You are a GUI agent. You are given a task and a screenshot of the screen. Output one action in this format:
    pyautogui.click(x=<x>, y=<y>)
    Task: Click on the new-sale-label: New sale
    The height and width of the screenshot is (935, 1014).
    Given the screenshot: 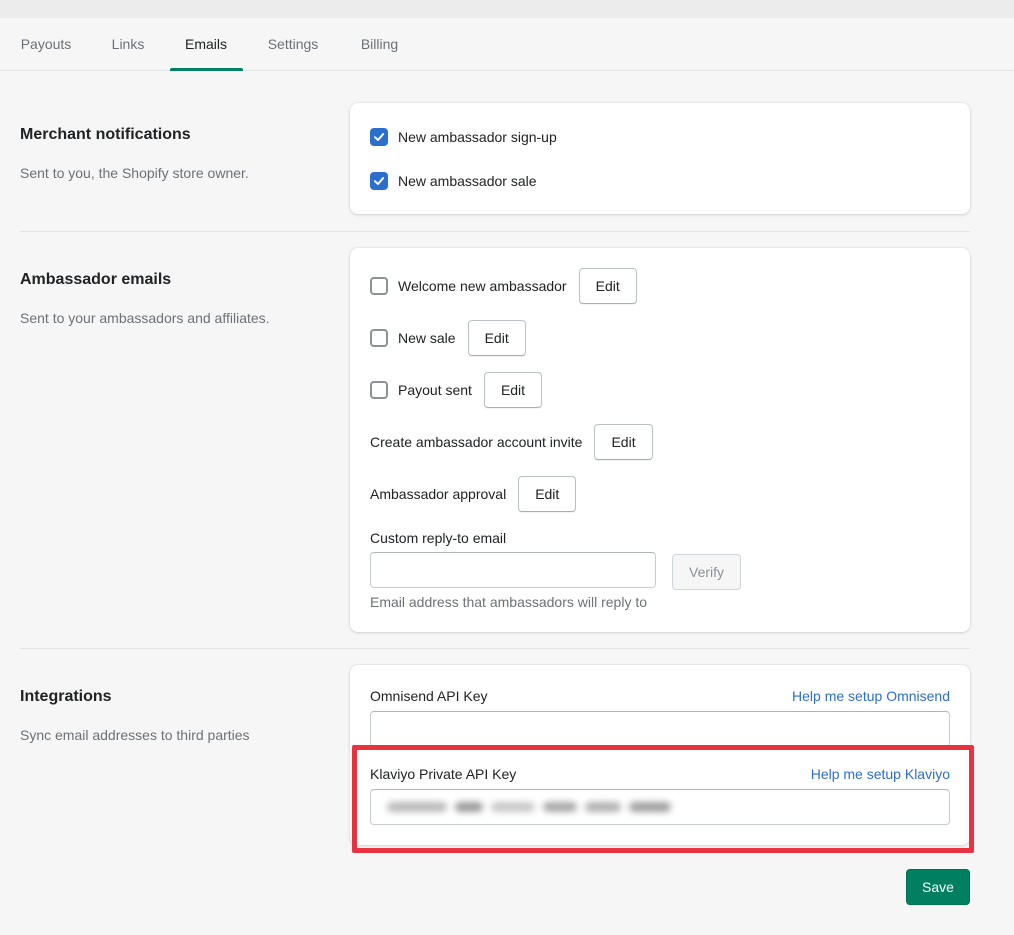 What is the action you would take?
    pyautogui.click(x=427, y=338)
    